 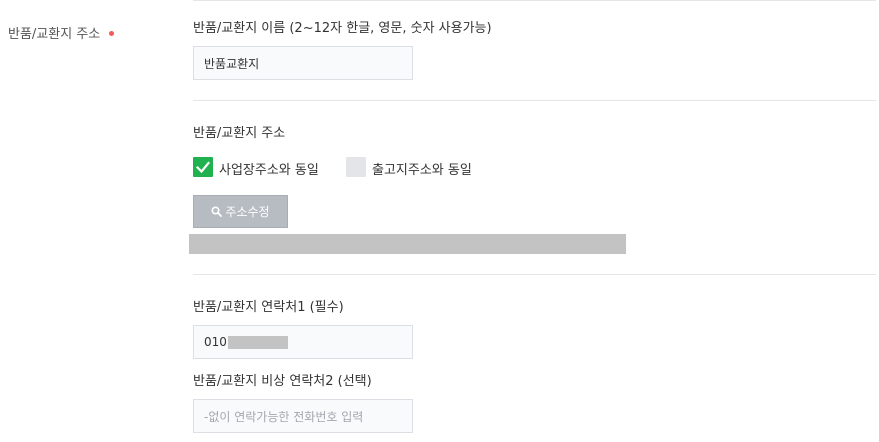 I want to click on edit-address-button-label: 주소수정, so click(x=247, y=212).